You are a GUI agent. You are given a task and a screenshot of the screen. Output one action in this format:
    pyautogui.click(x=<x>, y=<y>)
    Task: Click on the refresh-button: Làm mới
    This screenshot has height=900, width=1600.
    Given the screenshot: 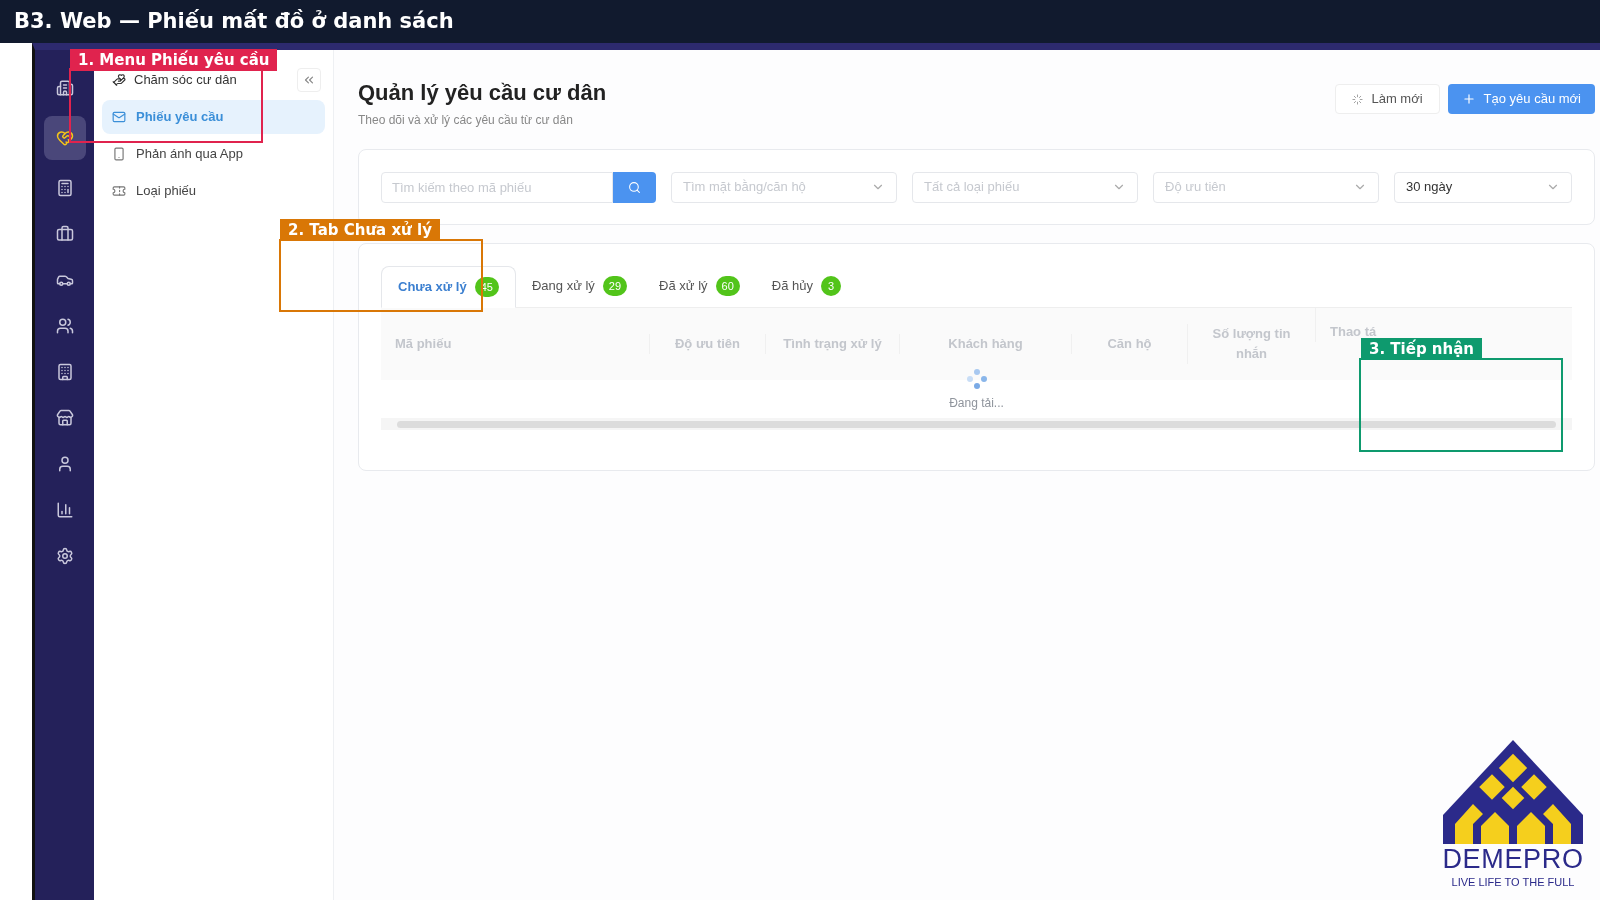 What is the action you would take?
    pyautogui.click(x=1387, y=99)
    